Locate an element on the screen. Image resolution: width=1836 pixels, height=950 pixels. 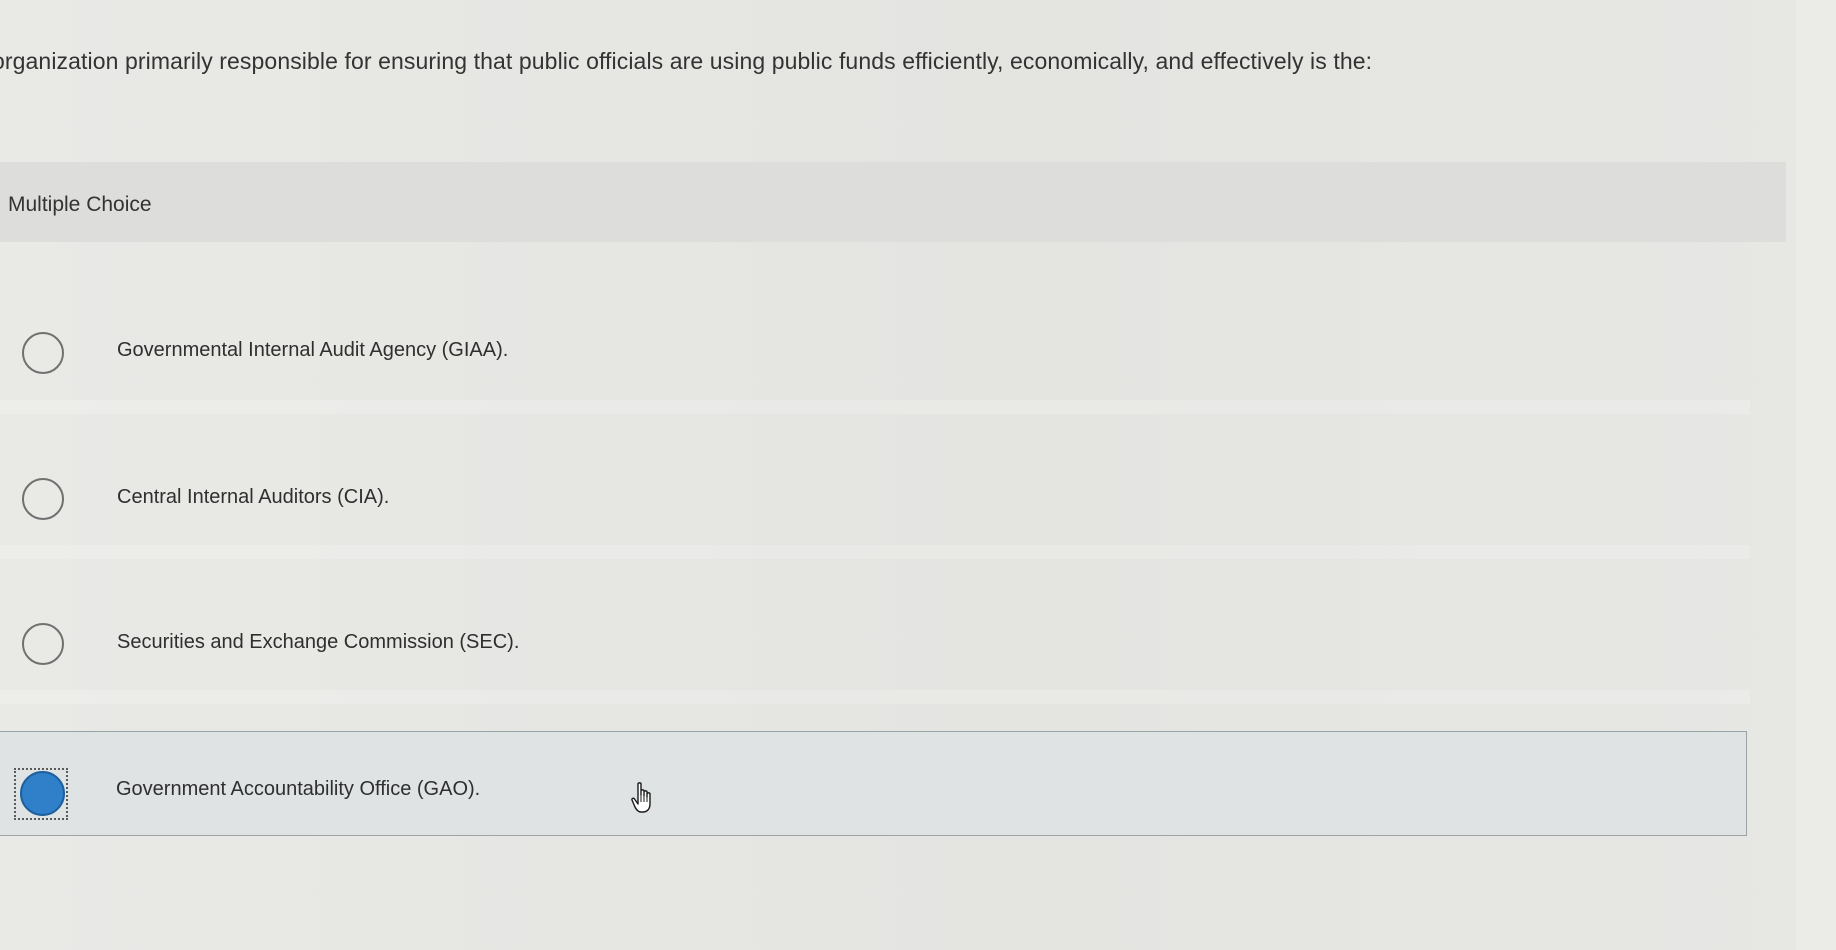
hand-pointer-icon is located at coordinates (644, 798).